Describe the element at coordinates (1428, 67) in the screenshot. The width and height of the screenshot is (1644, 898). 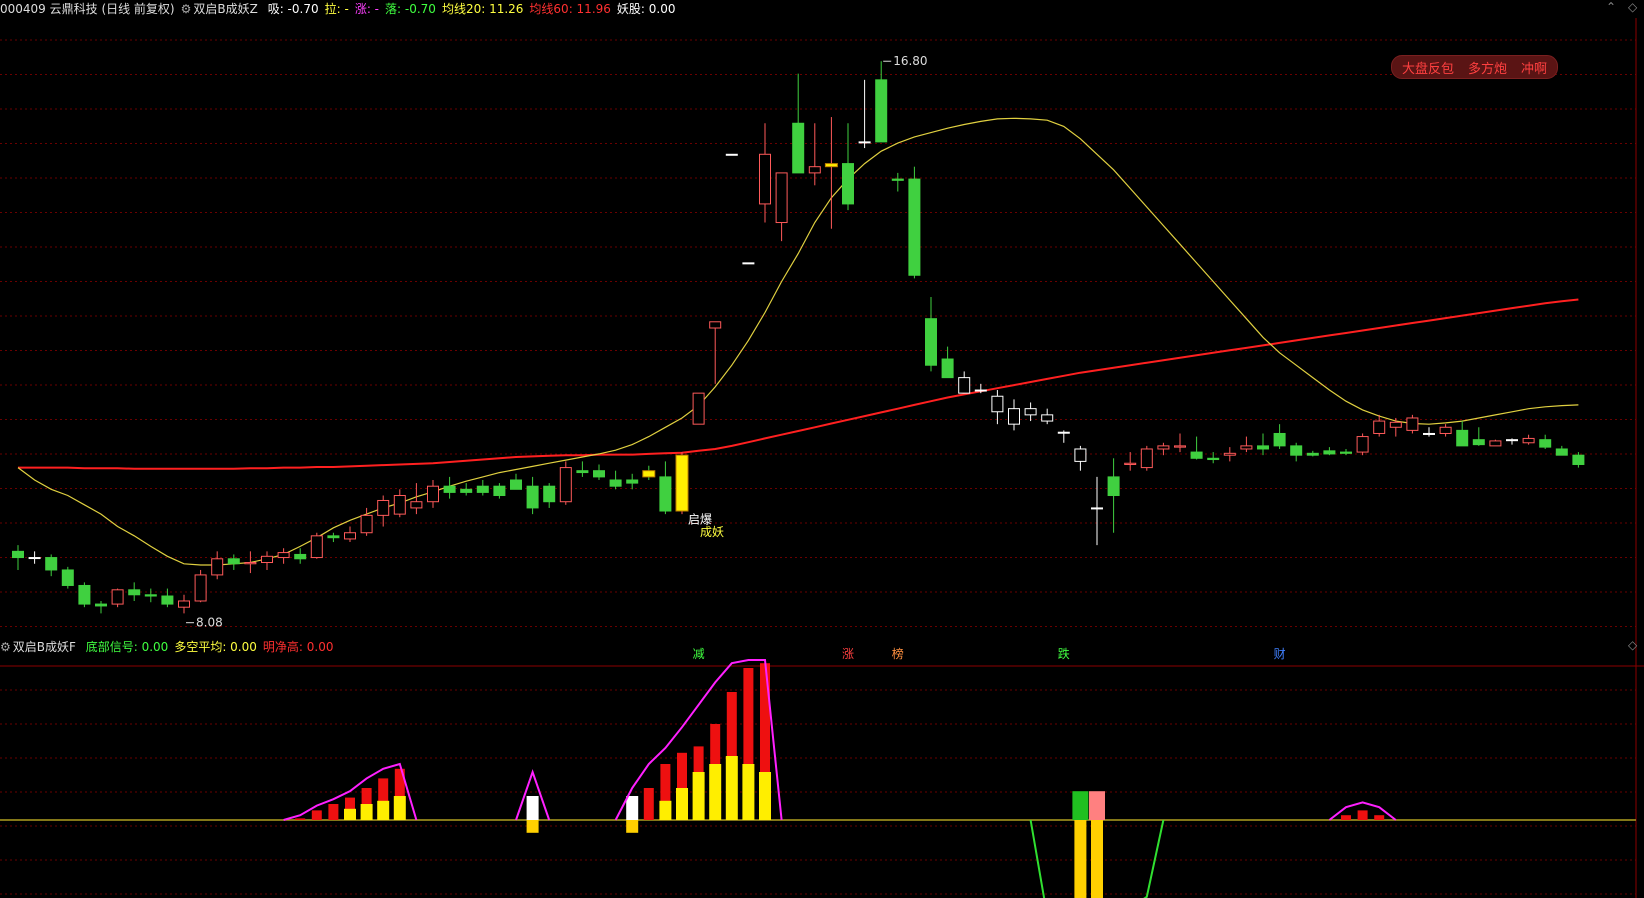
I see `dapan-fanbao-button: 大盘反包` at that location.